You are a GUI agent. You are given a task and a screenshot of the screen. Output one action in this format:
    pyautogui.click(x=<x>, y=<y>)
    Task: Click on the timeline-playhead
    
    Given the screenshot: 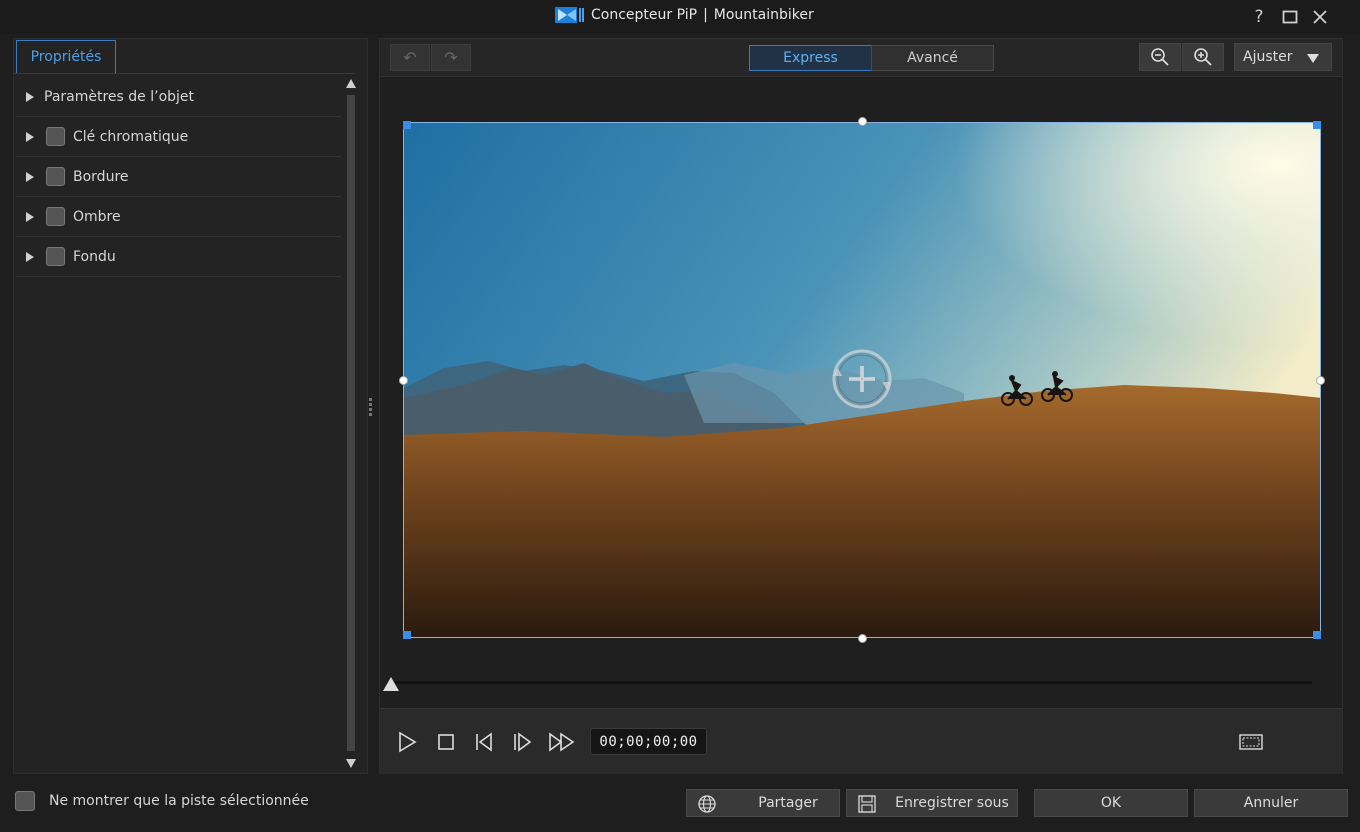 What is the action you would take?
    pyautogui.click(x=391, y=684)
    